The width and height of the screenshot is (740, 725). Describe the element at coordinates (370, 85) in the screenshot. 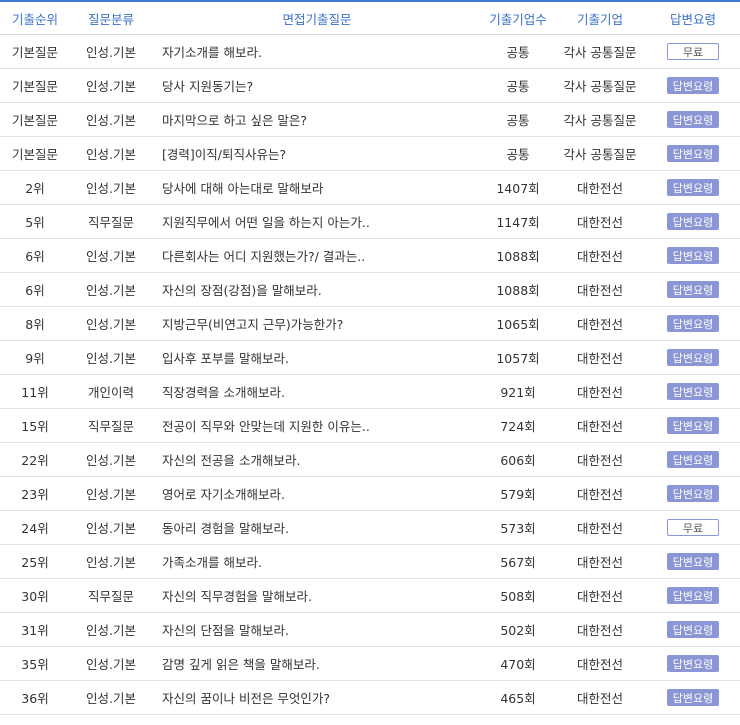

I see `table-row: 기본질문 인성.기본 당사 지원동기는? 공통 각사 공통질문 답변요령` at that location.